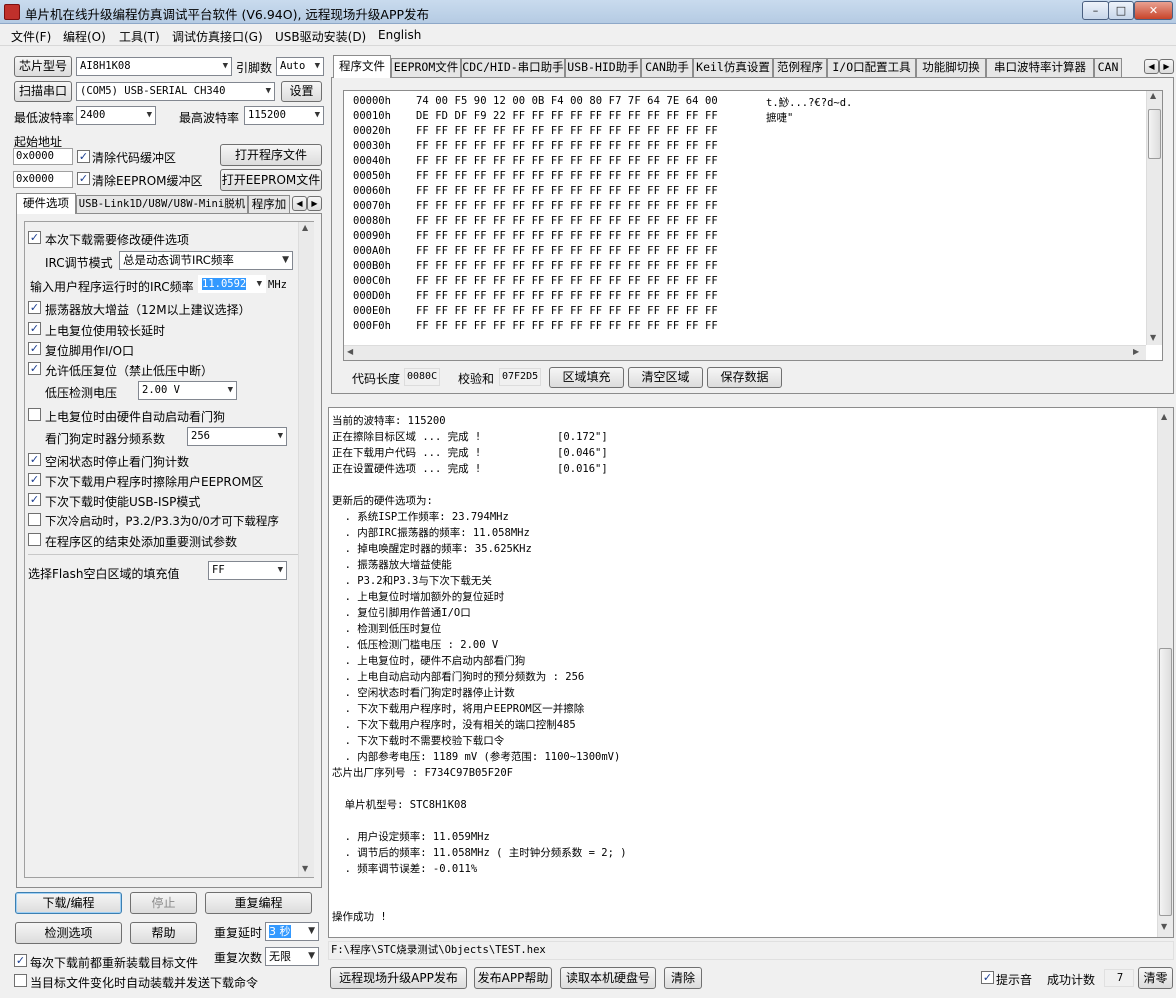 The image size is (1176, 998). I want to click on tab-right-8: 功能脚切换, so click(951, 67).